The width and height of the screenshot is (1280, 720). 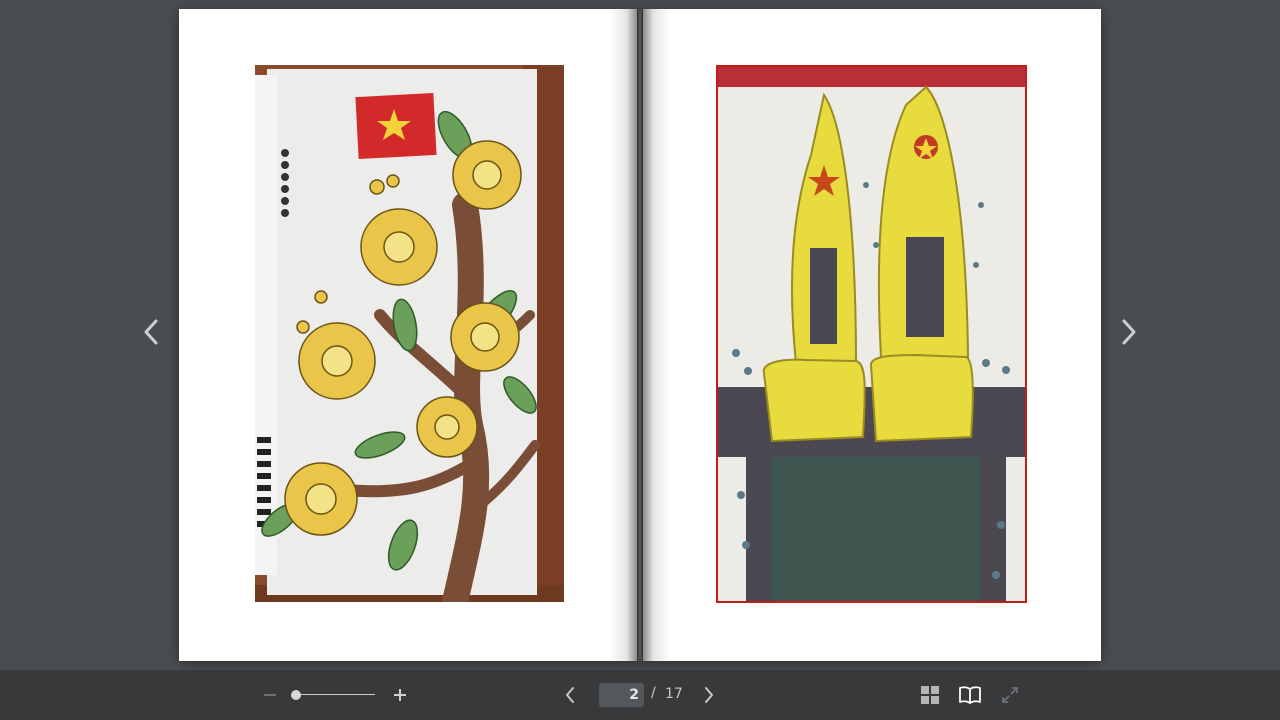 I want to click on side-next-page-button, so click(x=1129, y=332).